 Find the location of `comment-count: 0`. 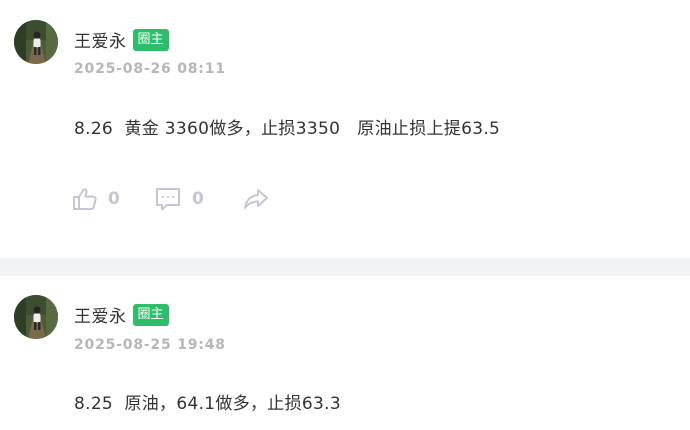

comment-count: 0 is located at coordinates (198, 199).